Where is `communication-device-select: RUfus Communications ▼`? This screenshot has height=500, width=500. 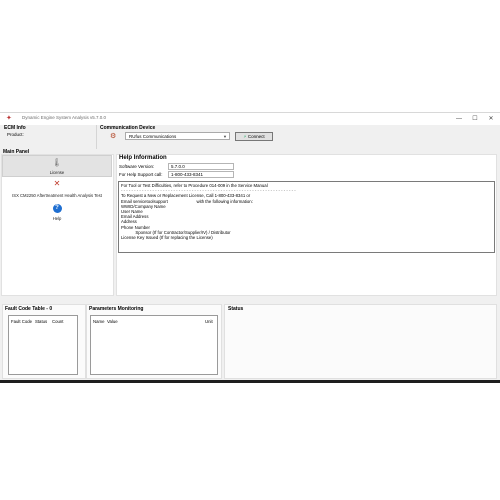 communication-device-select: RUfus Communications ▼ is located at coordinates (177, 136).